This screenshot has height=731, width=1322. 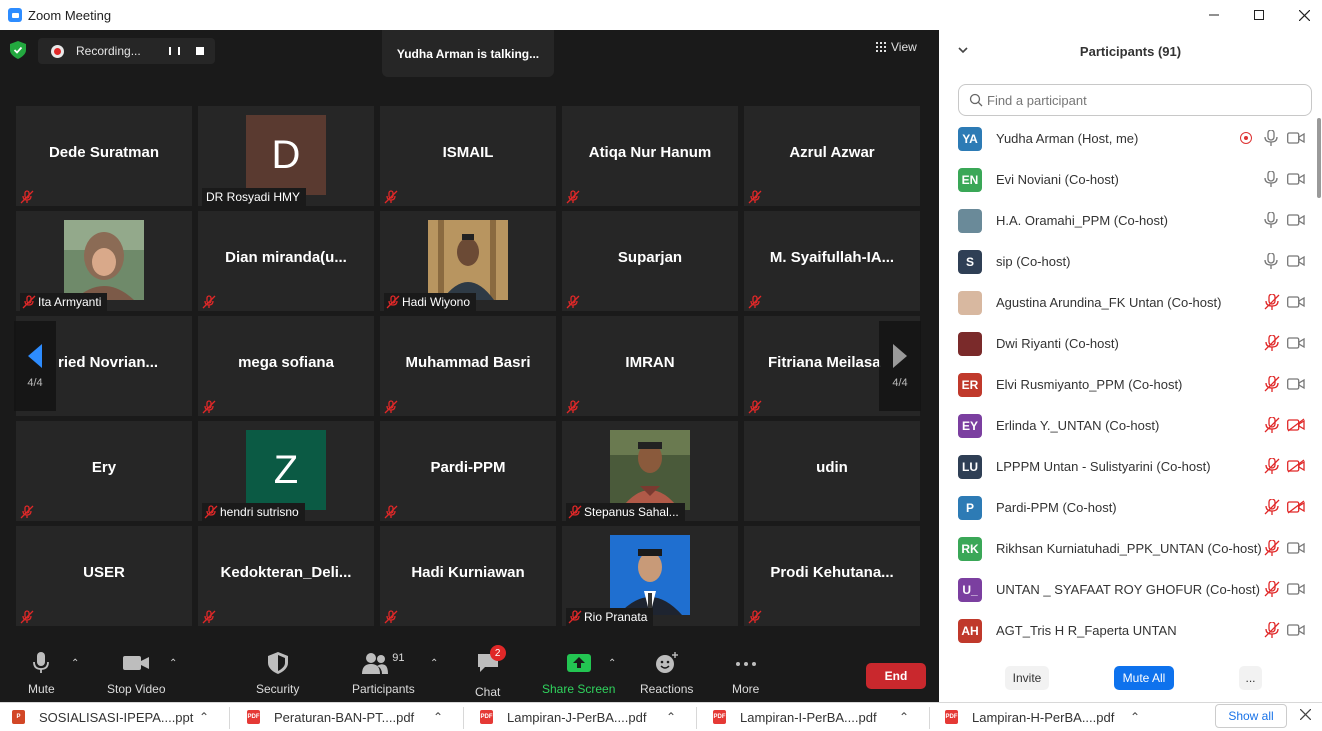 I want to click on participant-row: ER Elvi Rusmiyanto_PPM (Co-host), so click(x=1130, y=384).